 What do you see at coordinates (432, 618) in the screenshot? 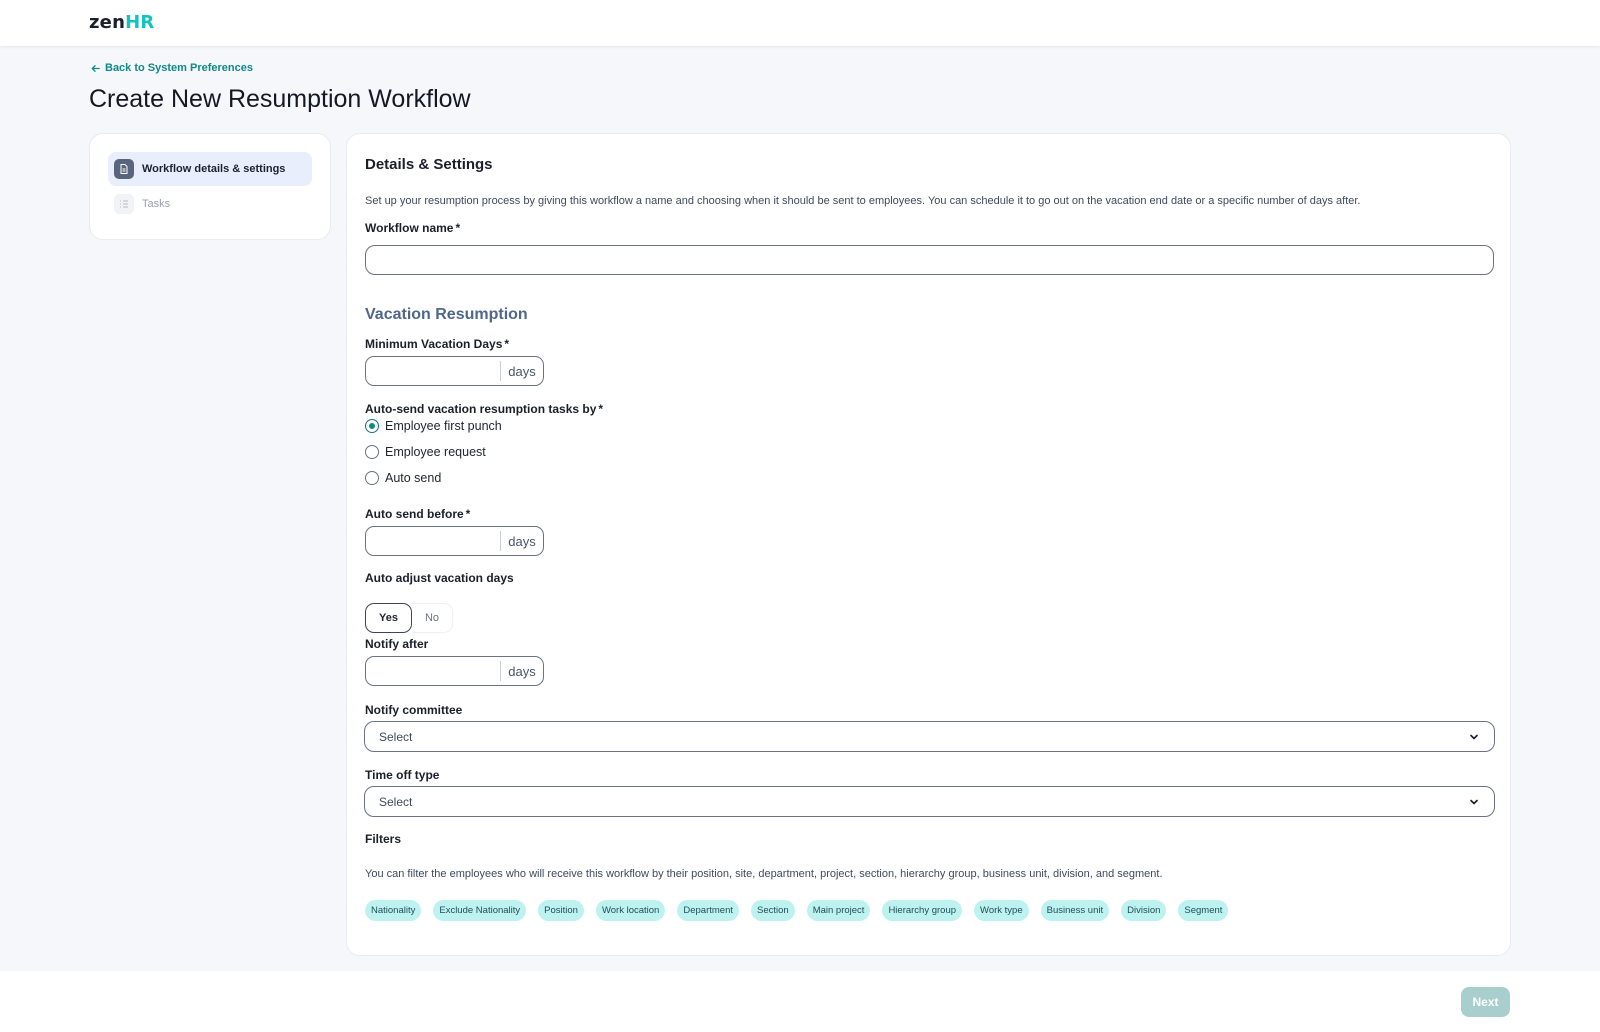
I see `auto-adjust-no-button: No` at bounding box center [432, 618].